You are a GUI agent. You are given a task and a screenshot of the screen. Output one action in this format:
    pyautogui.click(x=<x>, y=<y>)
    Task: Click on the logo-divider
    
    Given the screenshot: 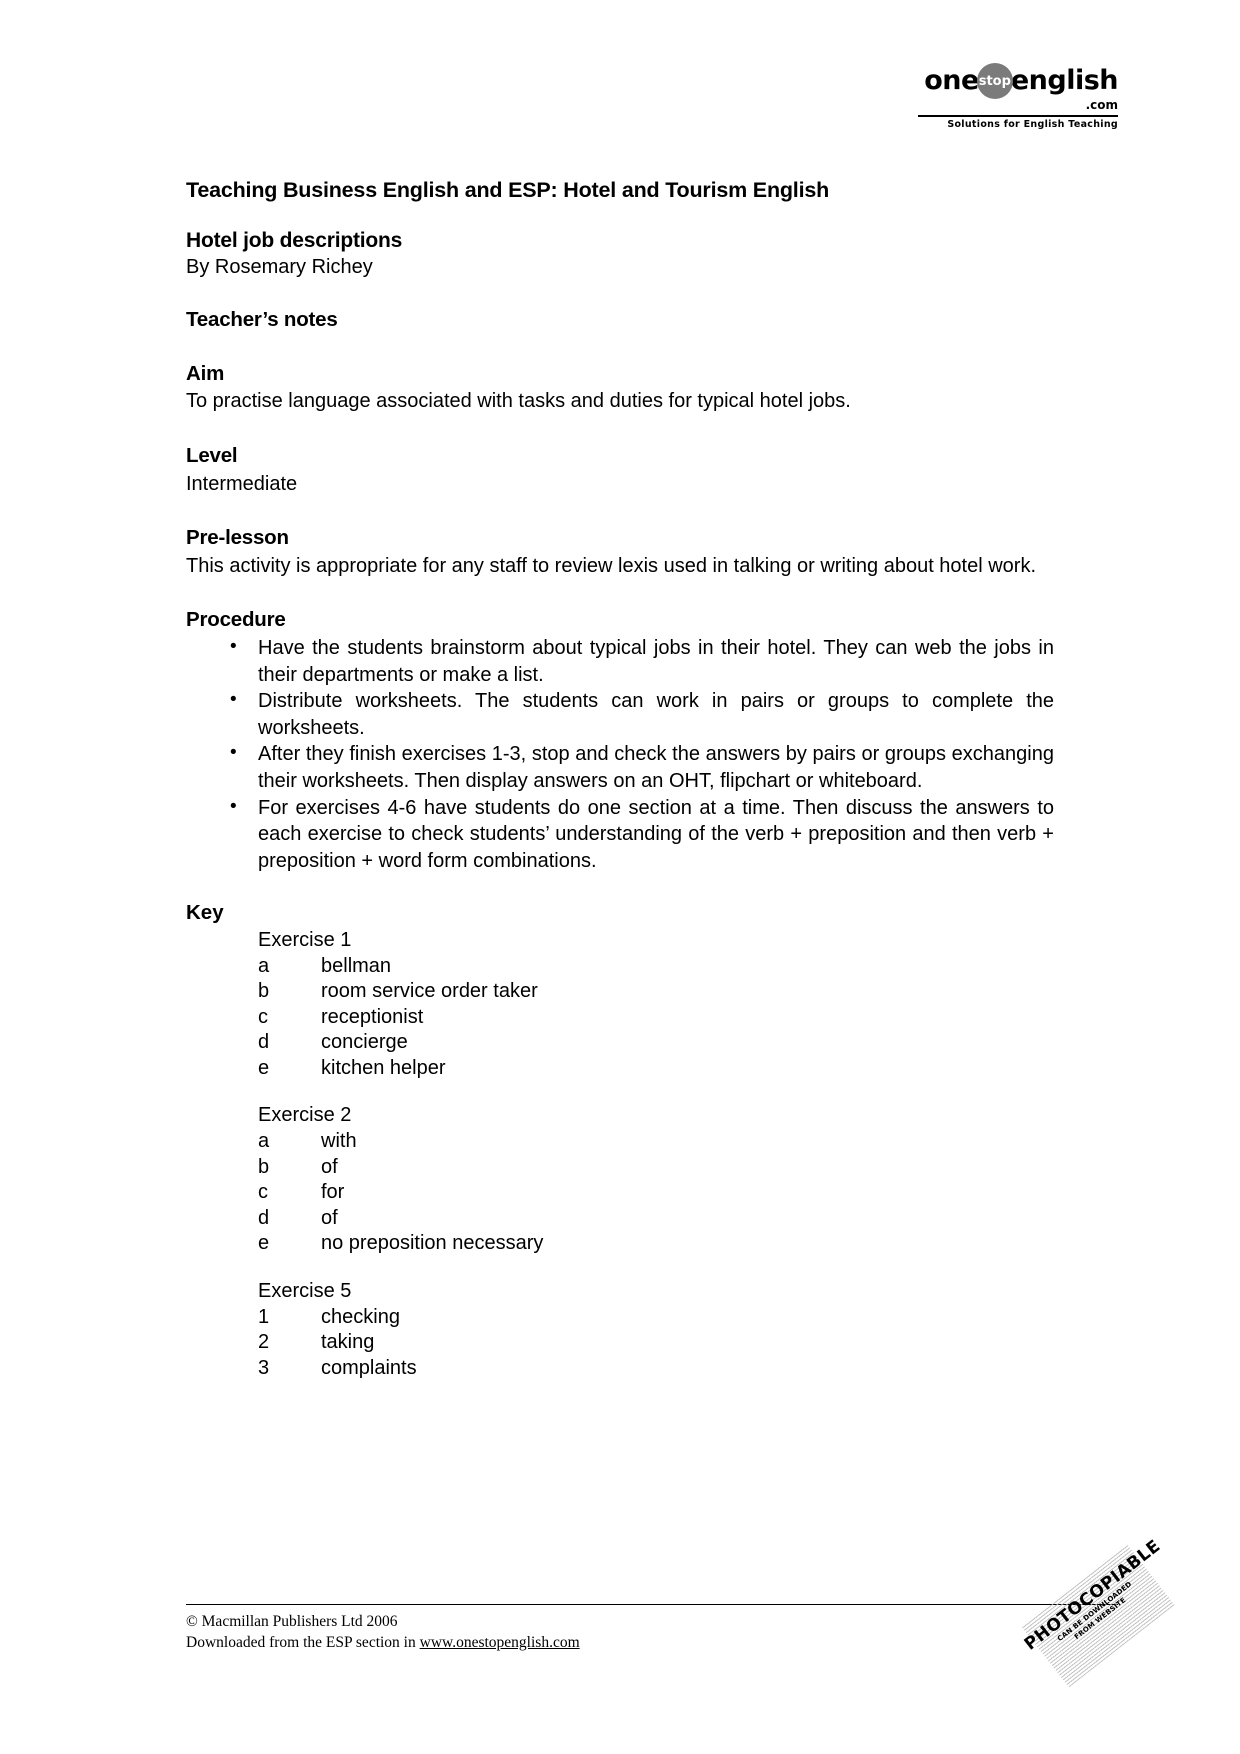 What is the action you would take?
    pyautogui.click(x=1018, y=116)
    